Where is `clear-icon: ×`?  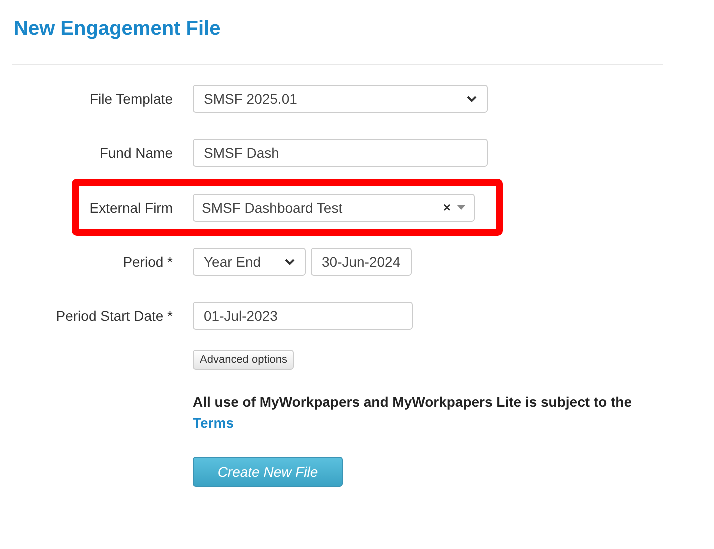 clear-icon: × is located at coordinates (447, 207).